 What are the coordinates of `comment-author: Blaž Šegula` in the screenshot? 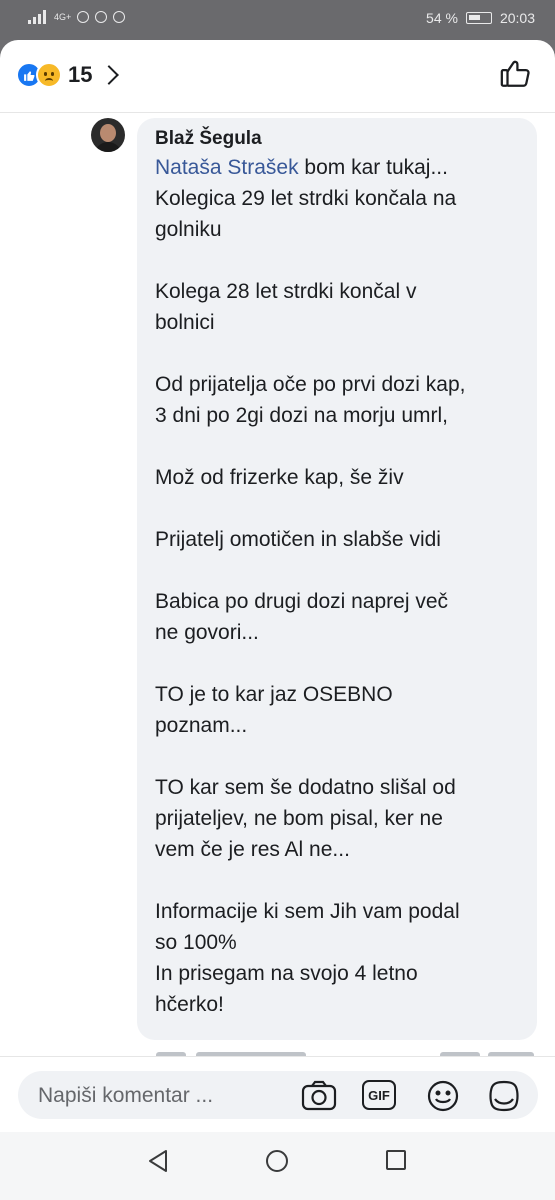 It's located at (337, 139).